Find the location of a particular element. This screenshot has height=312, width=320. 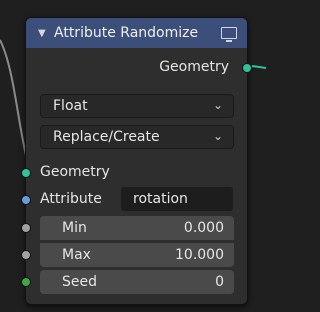

output-geometry-label: Geometry is located at coordinates (194, 67).